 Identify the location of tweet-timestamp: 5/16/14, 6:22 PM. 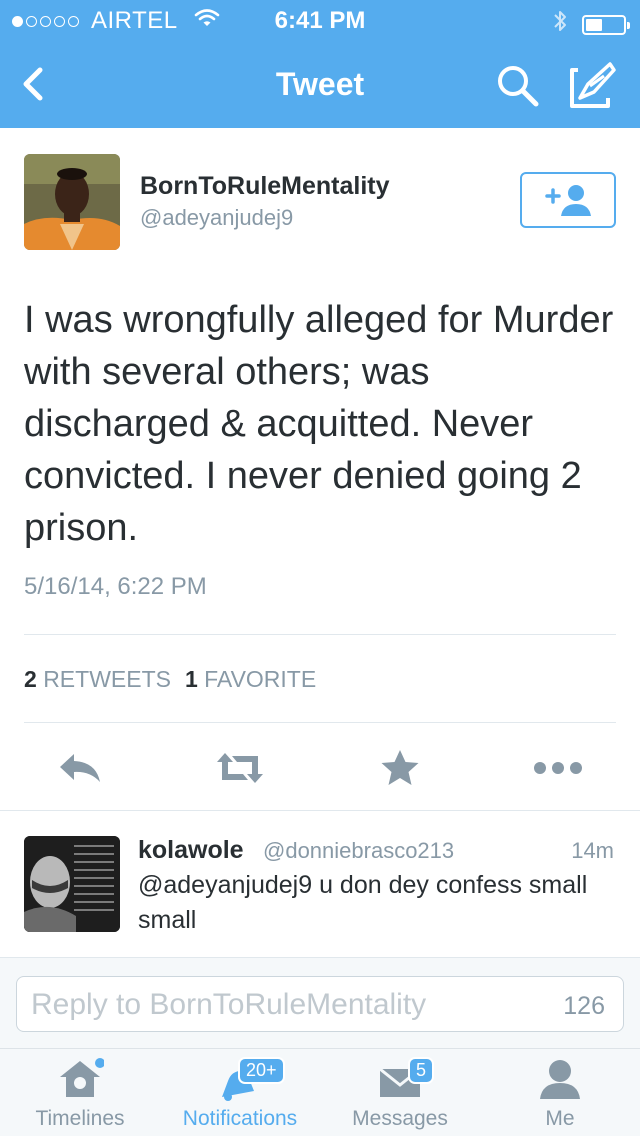
(115, 586).